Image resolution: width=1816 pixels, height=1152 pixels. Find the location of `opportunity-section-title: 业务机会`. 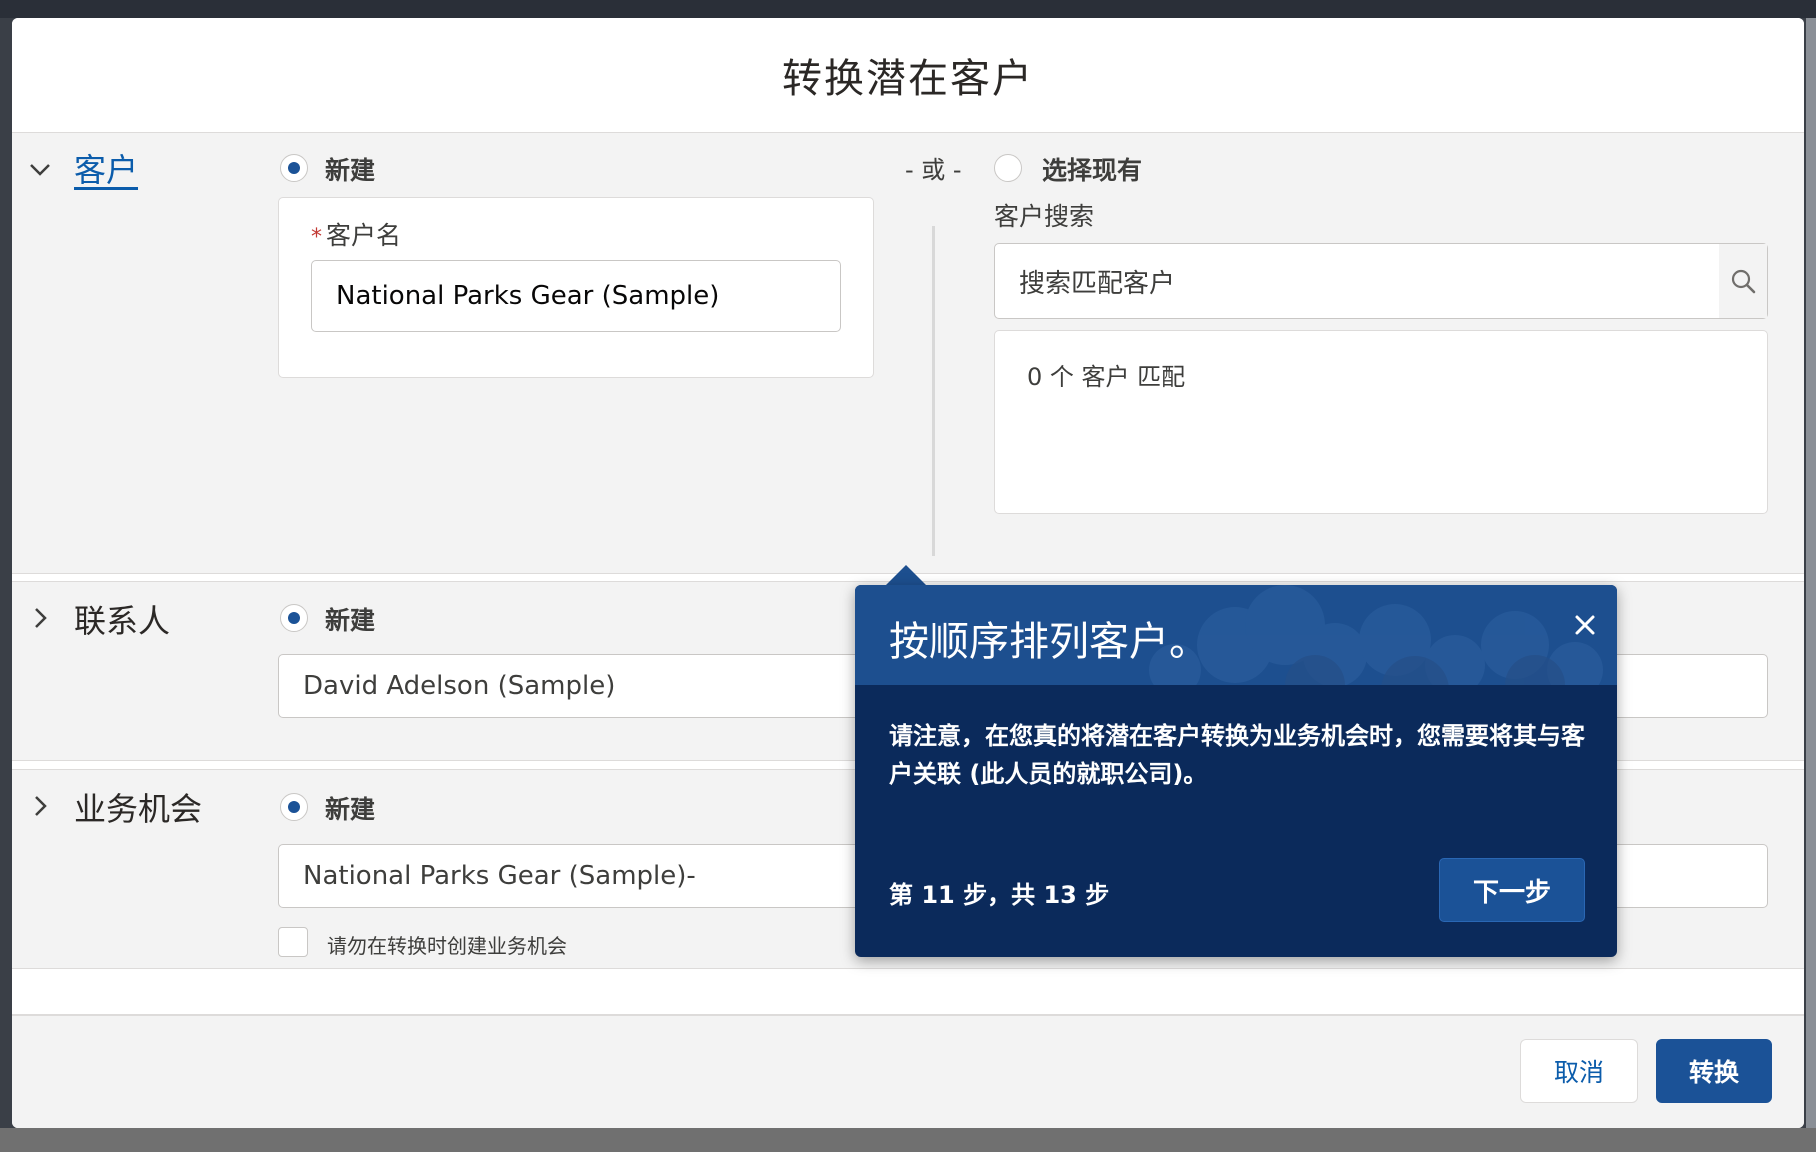

opportunity-section-title: 业务机会 is located at coordinates (138, 807).